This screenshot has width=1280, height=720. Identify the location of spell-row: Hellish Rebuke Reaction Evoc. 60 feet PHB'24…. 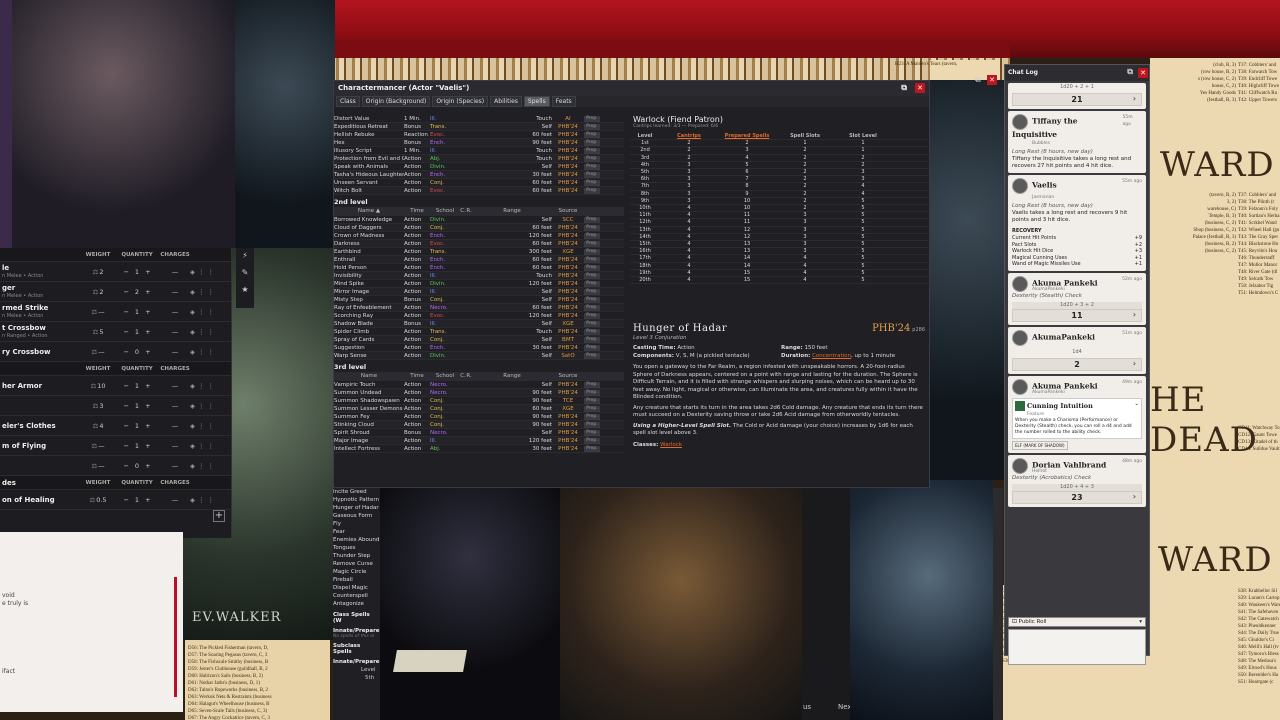
(479, 135).